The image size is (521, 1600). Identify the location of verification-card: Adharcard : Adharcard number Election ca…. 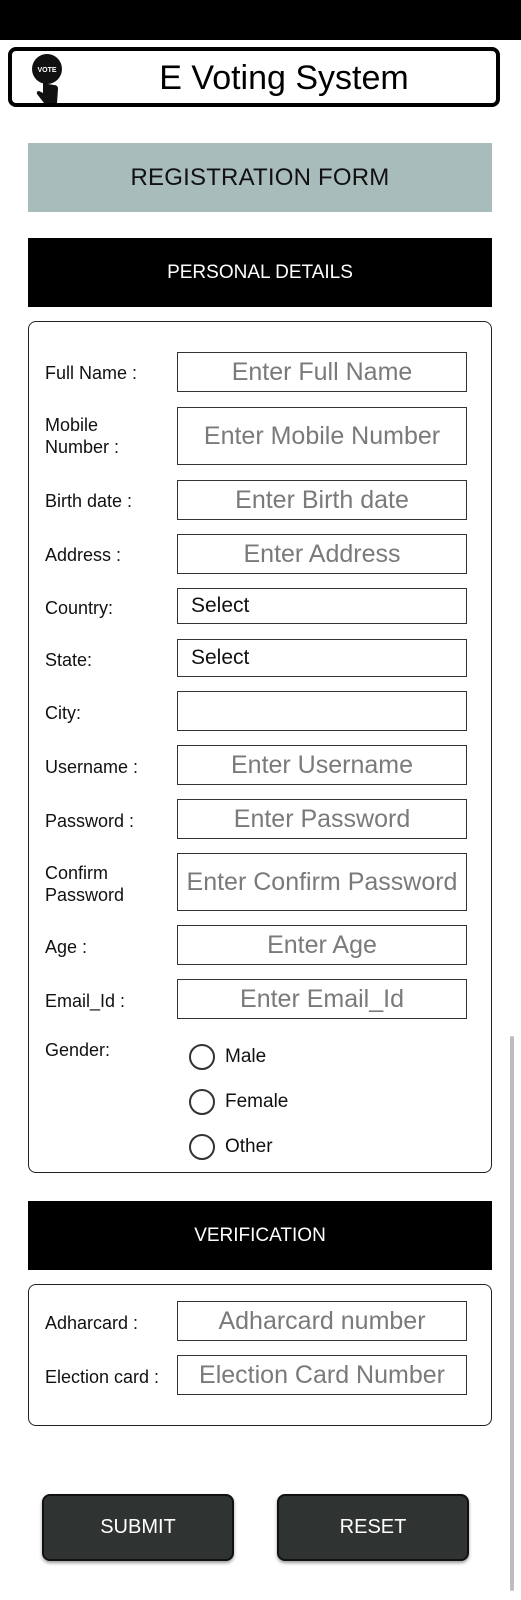
(260, 1355).